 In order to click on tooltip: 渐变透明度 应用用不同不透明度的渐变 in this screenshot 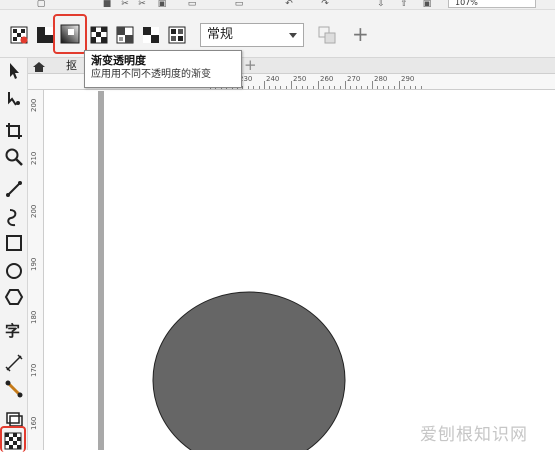, I will do `click(163, 69)`.